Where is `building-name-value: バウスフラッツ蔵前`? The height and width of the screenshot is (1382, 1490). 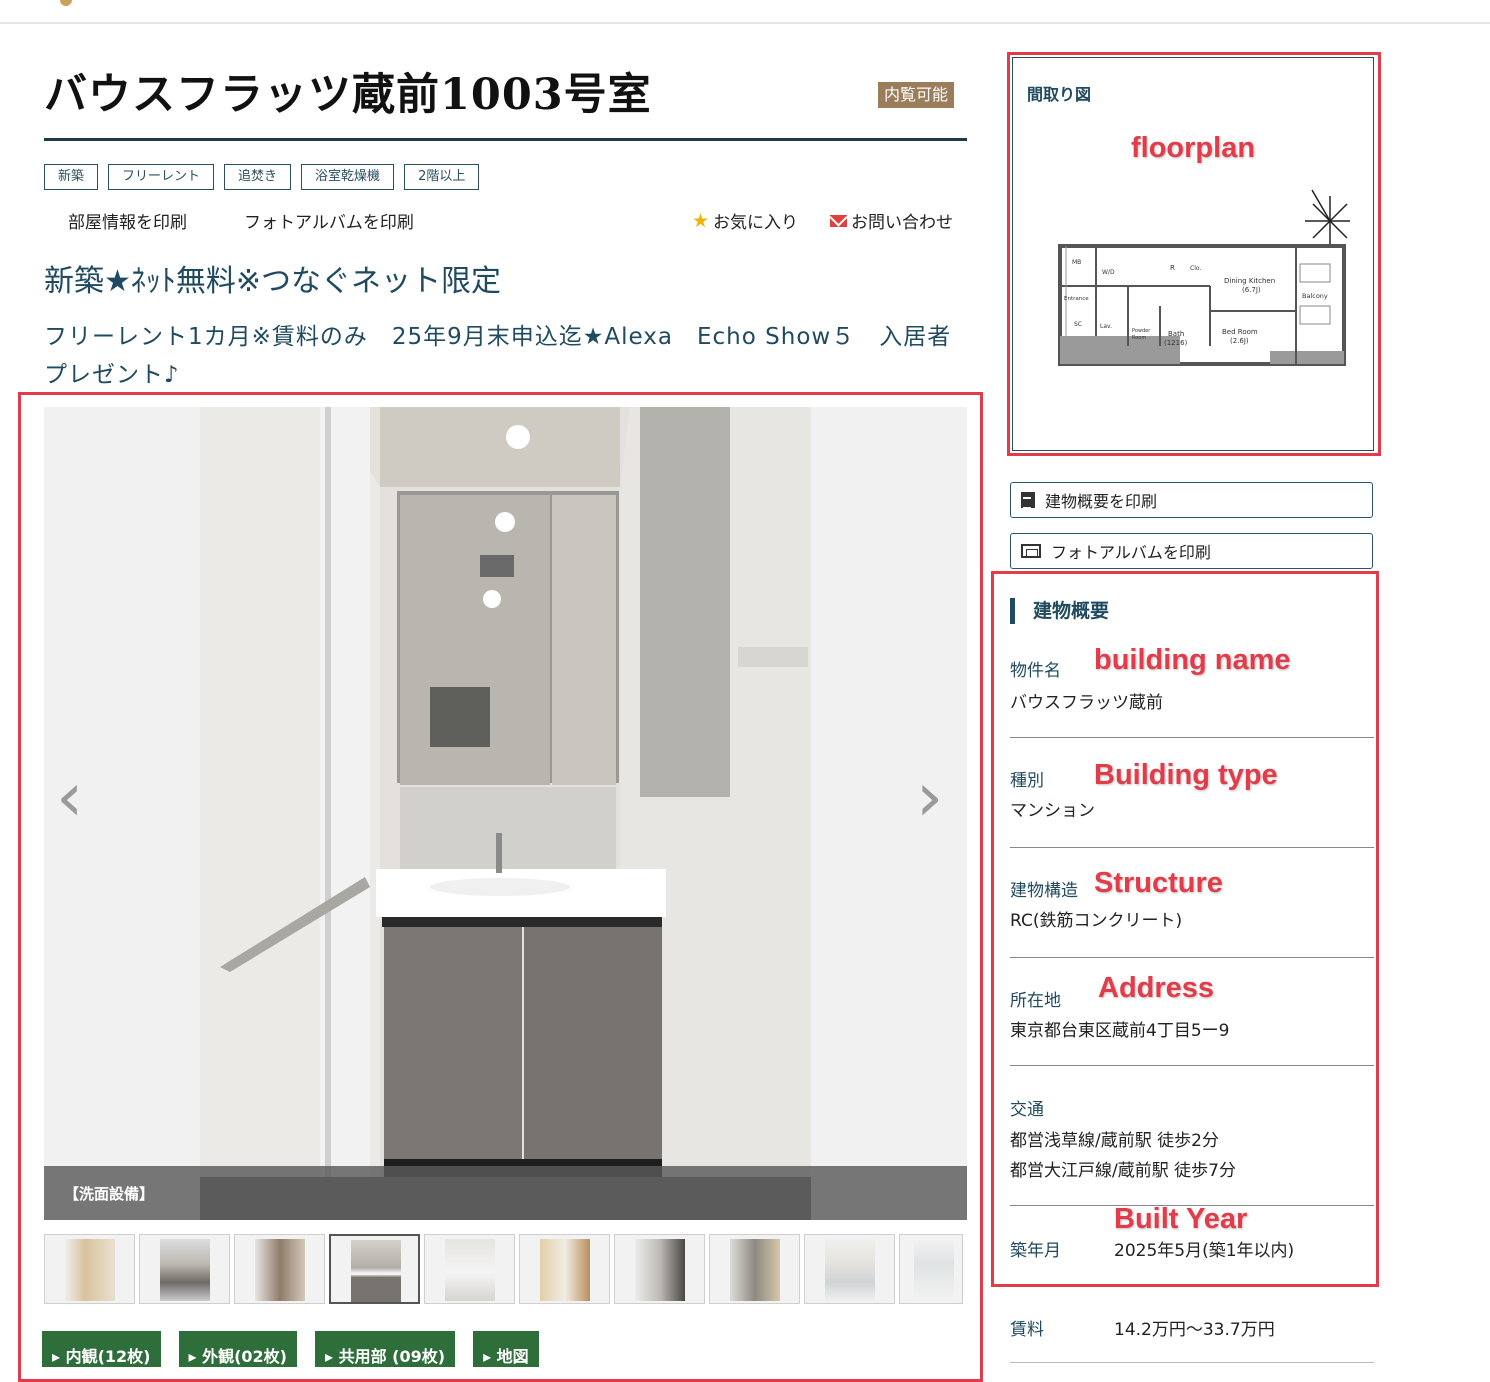
building-name-value: バウスフラッツ蔵前 is located at coordinates (1086, 703).